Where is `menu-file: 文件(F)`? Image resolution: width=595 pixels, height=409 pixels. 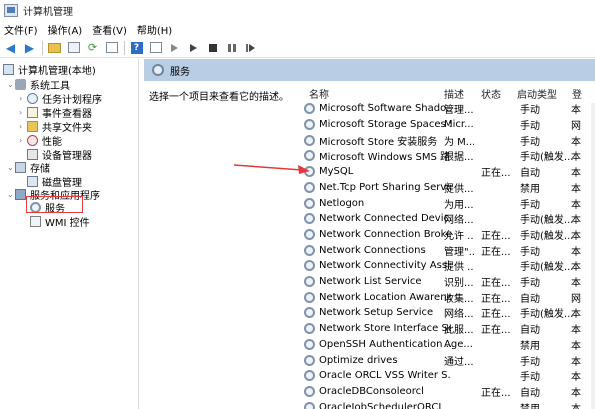 menu-file: 文件(F) is located at coordinates (21, 29).